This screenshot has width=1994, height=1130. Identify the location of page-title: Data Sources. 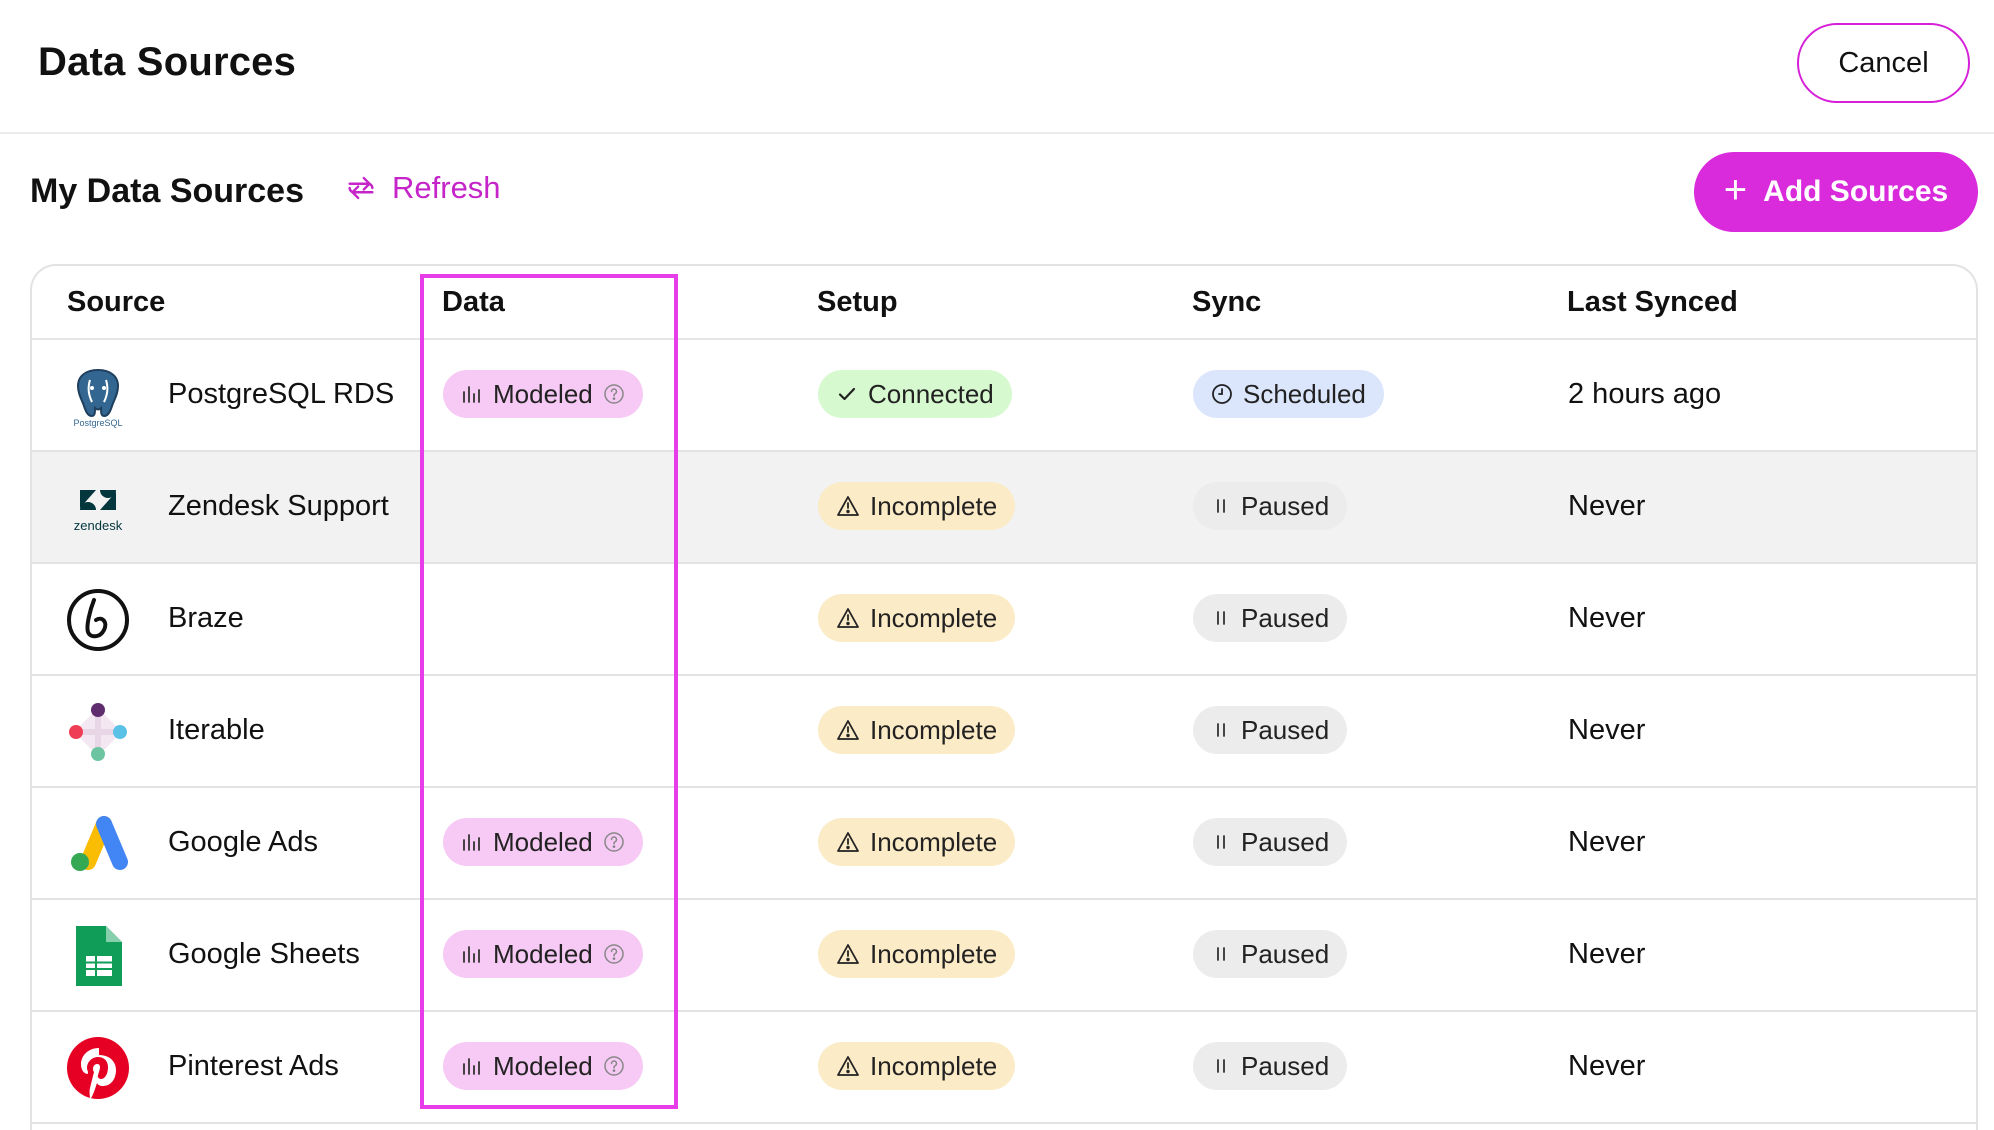
(167, 62).